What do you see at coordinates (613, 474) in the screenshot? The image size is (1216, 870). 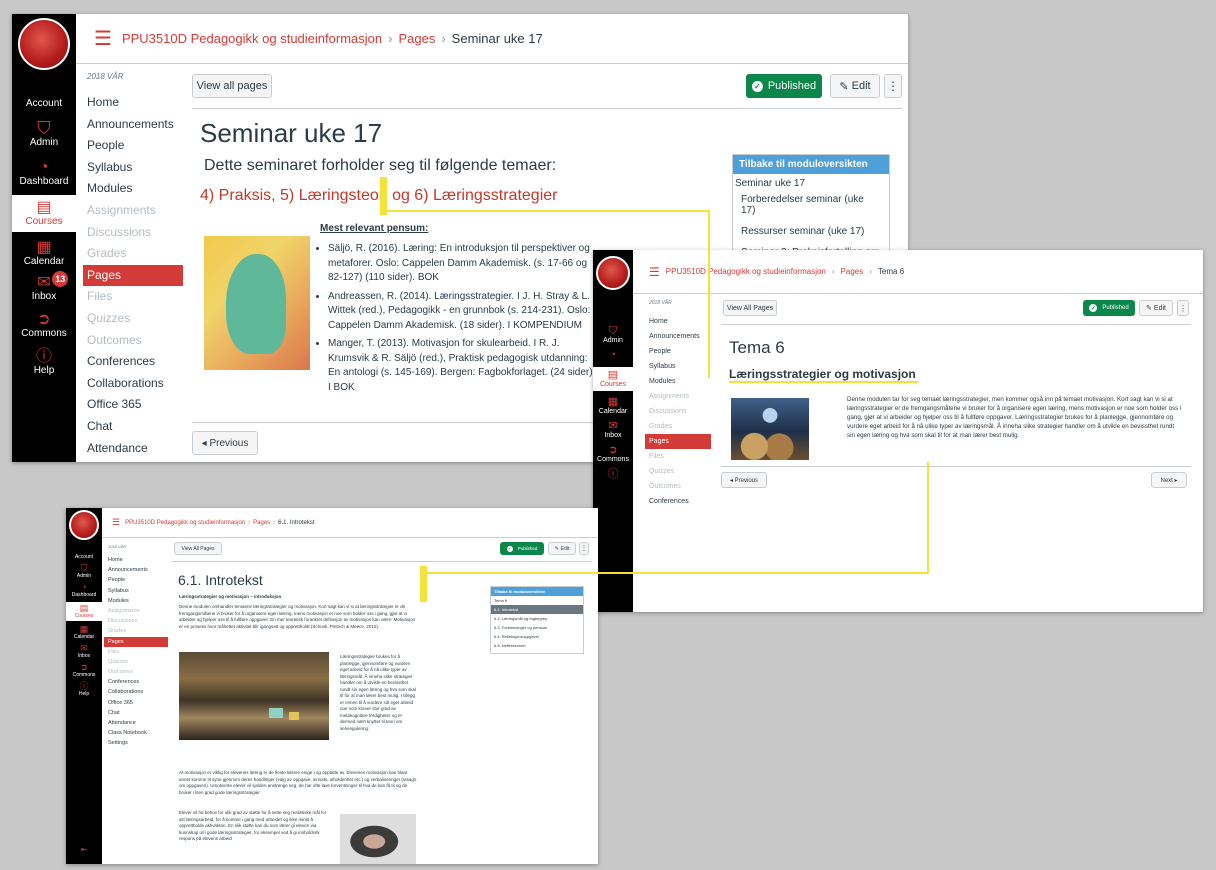 I see `nav-help: ⓘ` at bounding box center [613, 474].